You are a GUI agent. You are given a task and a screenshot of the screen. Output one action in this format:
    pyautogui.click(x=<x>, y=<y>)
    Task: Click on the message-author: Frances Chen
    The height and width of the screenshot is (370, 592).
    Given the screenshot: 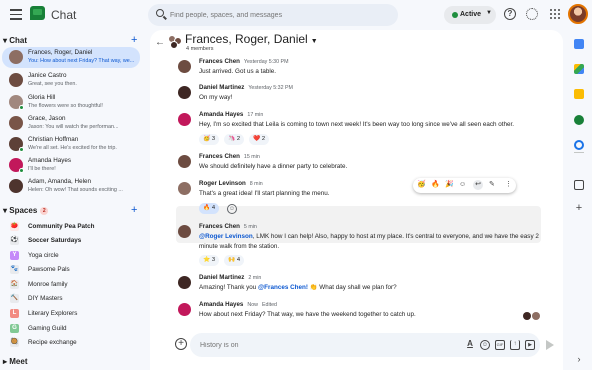 What is the action you would take?
    pyautogui.click(x=219, y=61)
    